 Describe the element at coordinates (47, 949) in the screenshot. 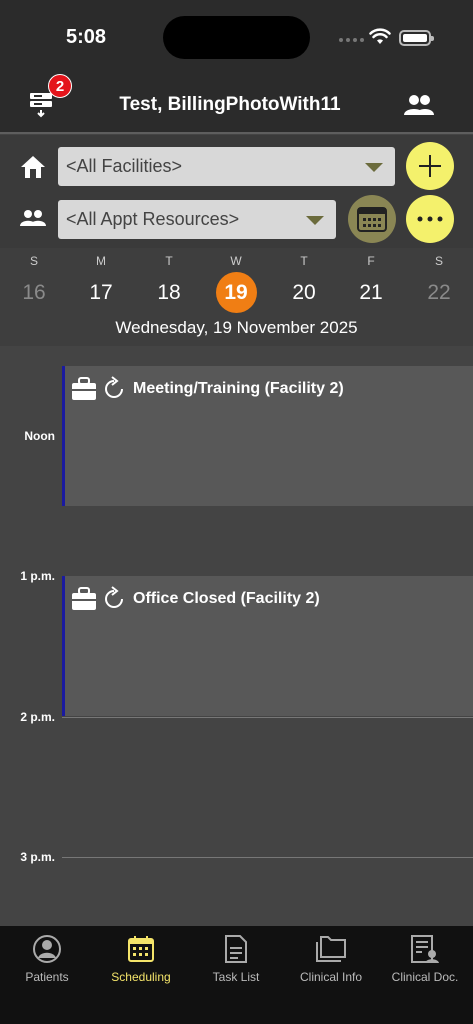

I see `person-circle-icon` at that location.